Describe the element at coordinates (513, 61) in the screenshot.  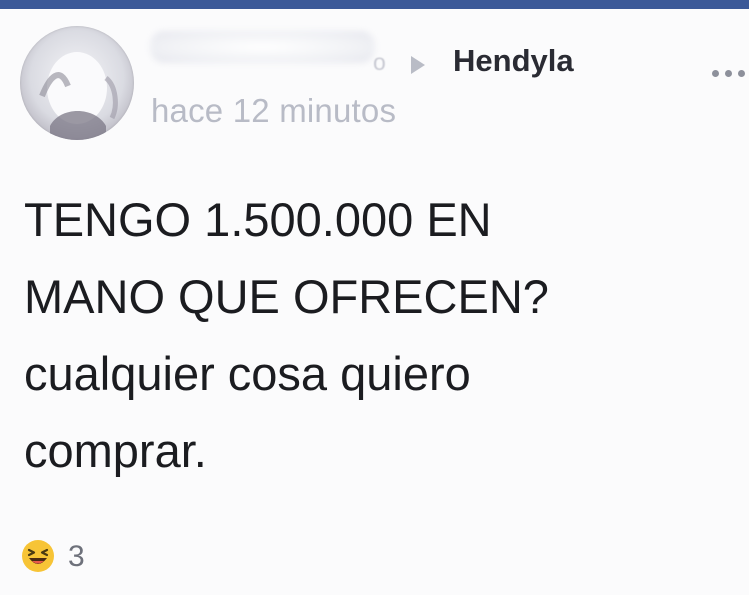
I see `group-name-link: Hendyla` at that location.